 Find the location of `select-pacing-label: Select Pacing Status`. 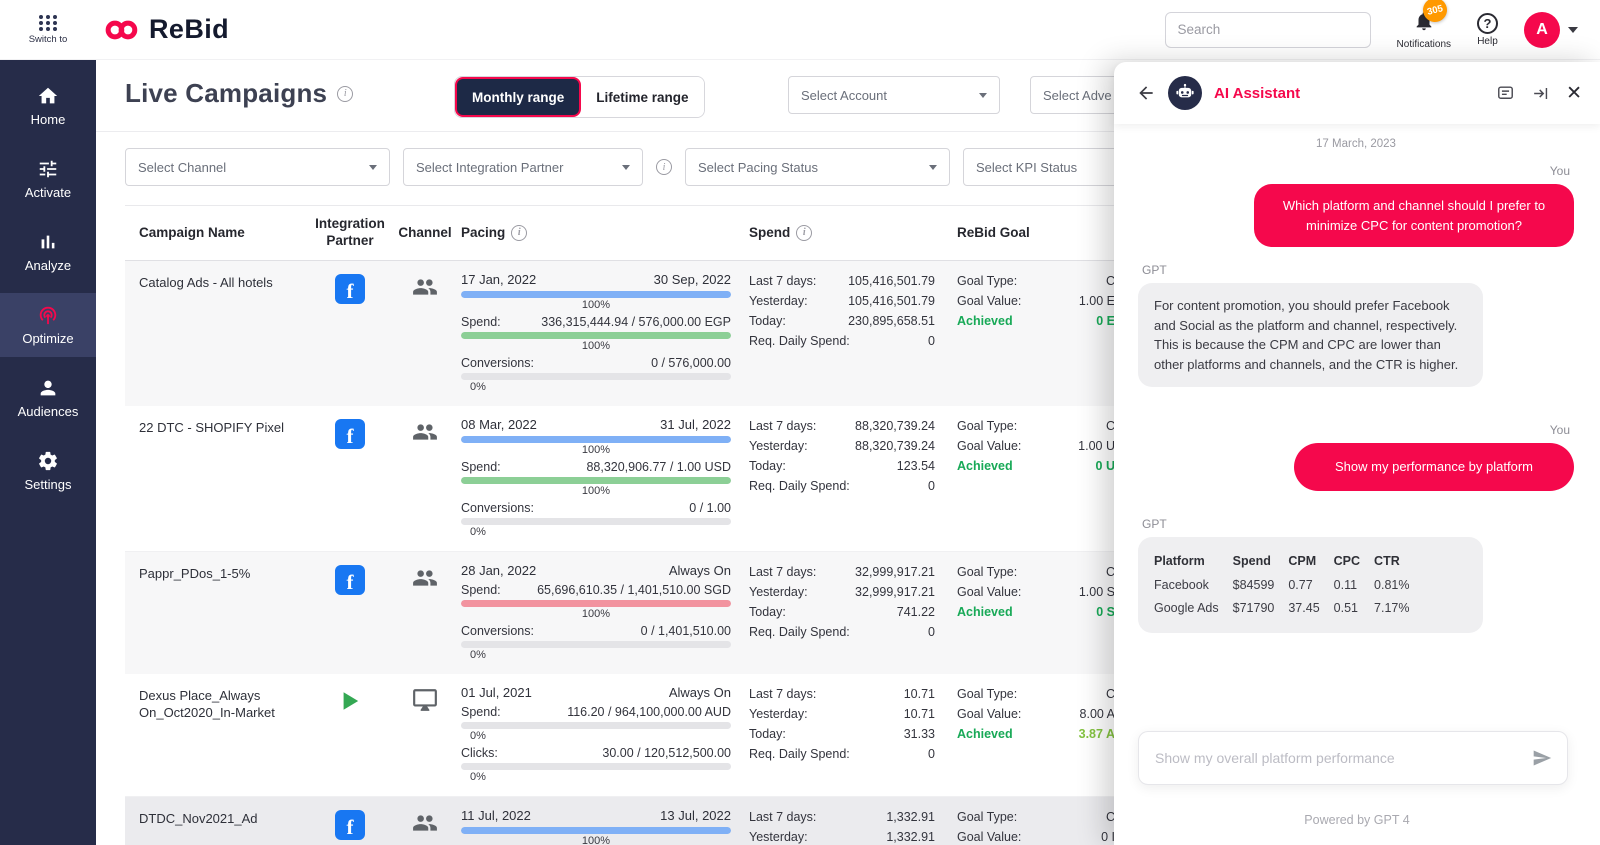

select-pacing-label: Select Pacing Status is located at coordinates (758, 167).